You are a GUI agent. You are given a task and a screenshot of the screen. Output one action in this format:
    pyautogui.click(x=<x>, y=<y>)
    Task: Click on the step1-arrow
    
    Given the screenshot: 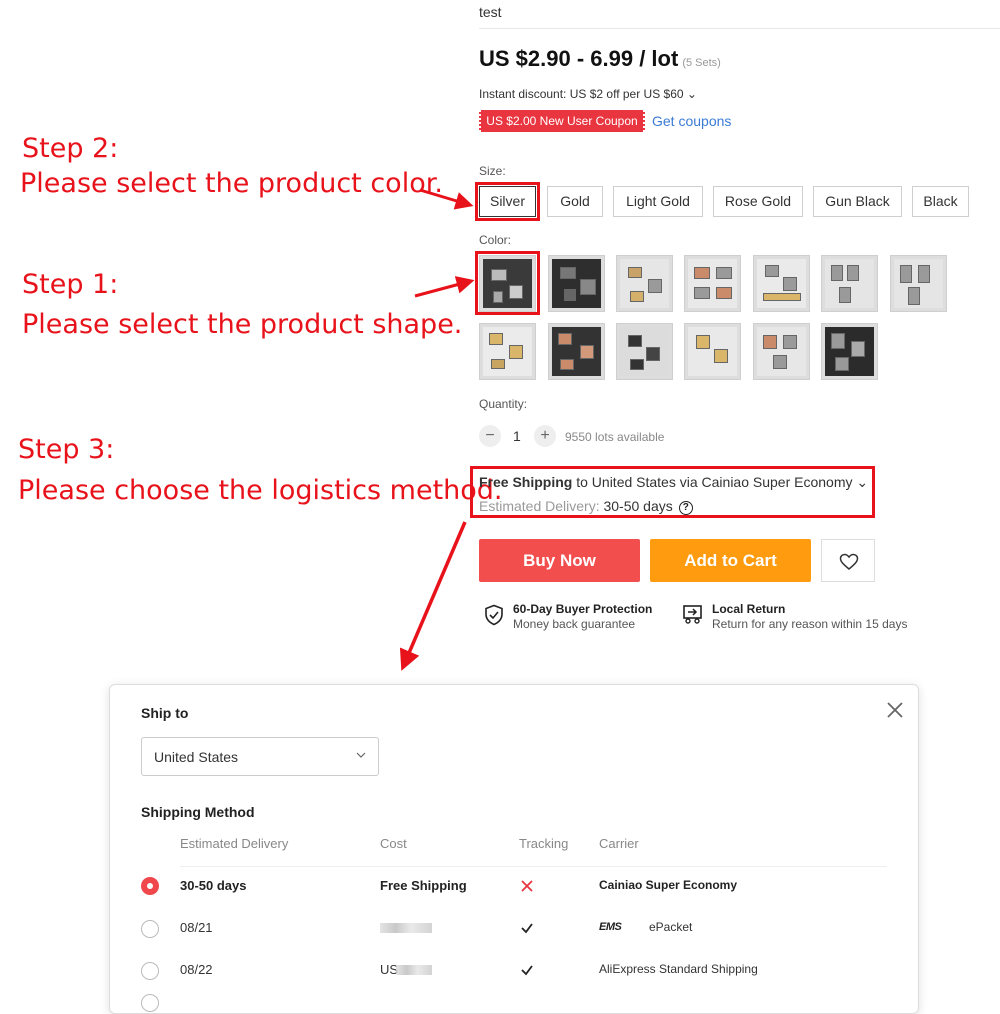 What is the action you would take?
    pyautogui.click(x=444, y=287)
    